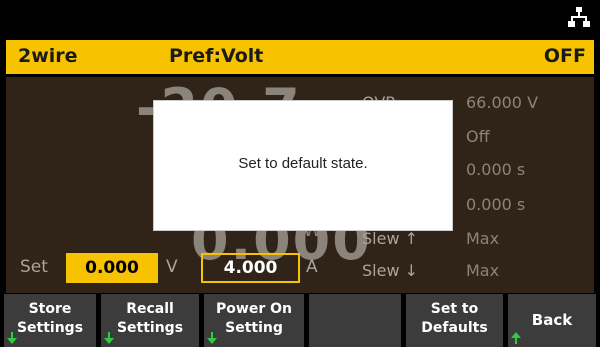  I want to click on softkey-label-line1: Power On, so click(254, 309).